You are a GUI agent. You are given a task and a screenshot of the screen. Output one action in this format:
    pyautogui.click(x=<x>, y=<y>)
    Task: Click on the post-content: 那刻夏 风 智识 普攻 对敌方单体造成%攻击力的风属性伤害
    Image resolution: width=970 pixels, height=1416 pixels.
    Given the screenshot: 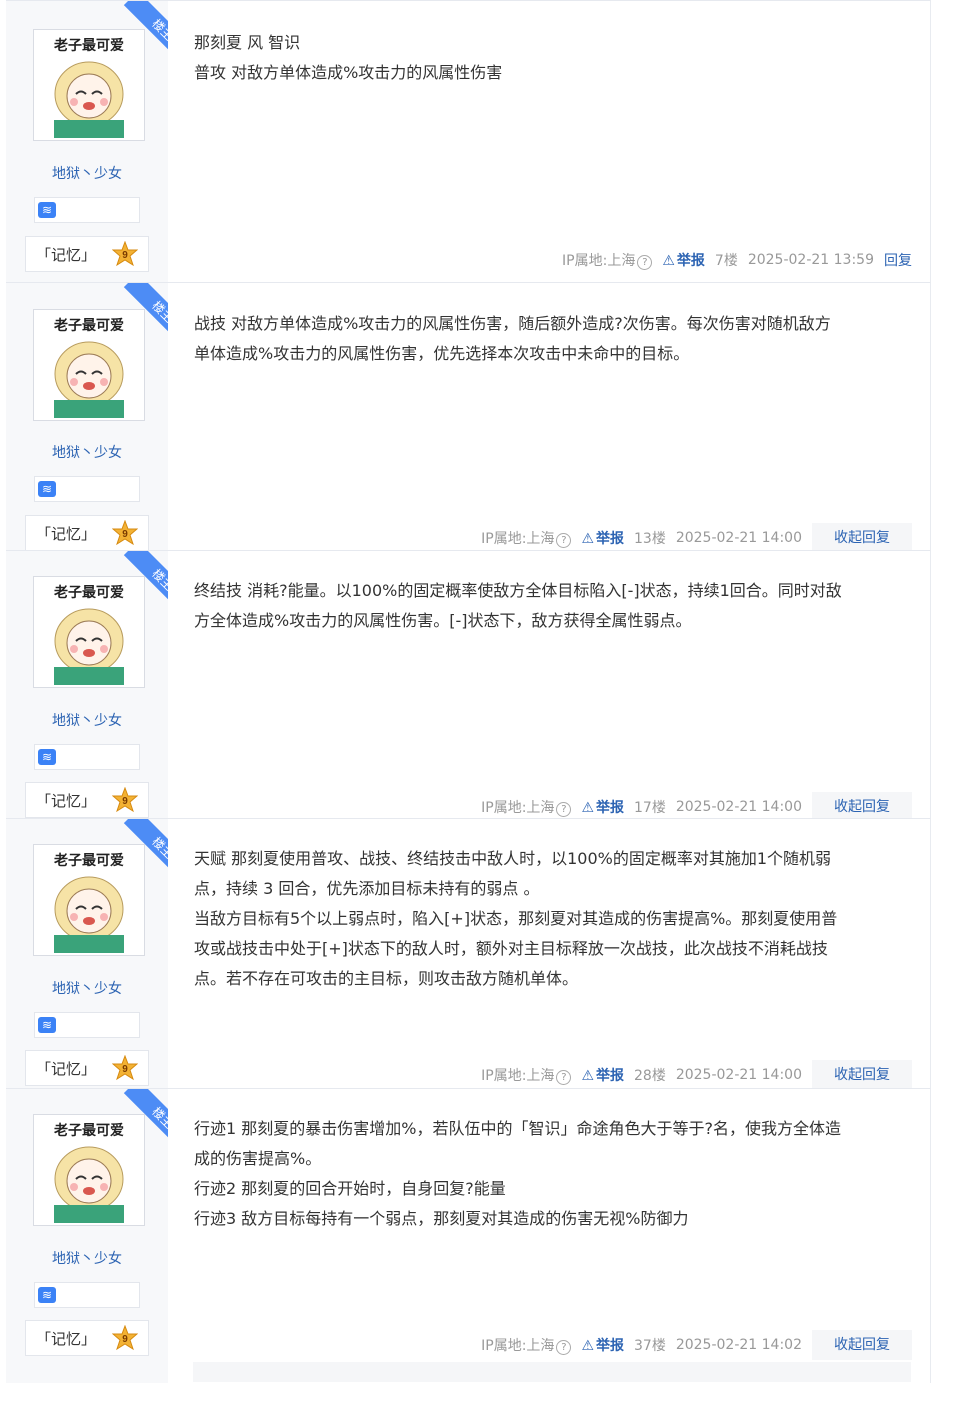 What is the action you would take?
    pyautogui.click(x=348, y=57)
    